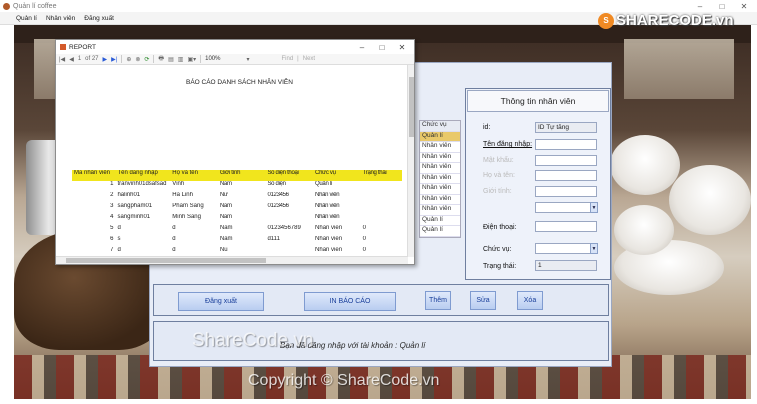 The image size is (757, 404). Describe the element at coordinates (563, 207) in the screenshot. I see `gender-select` at that location.